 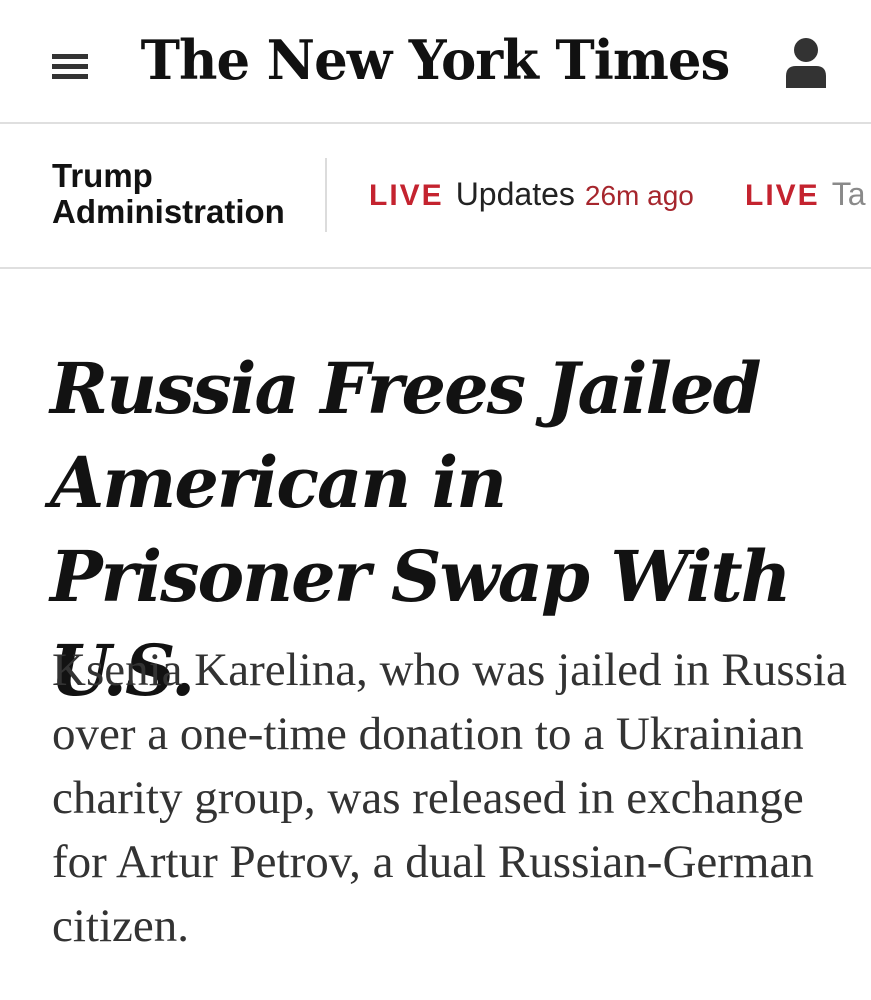 I want to click on nyt-logo: The New York Times, so click(x=436, y=60).